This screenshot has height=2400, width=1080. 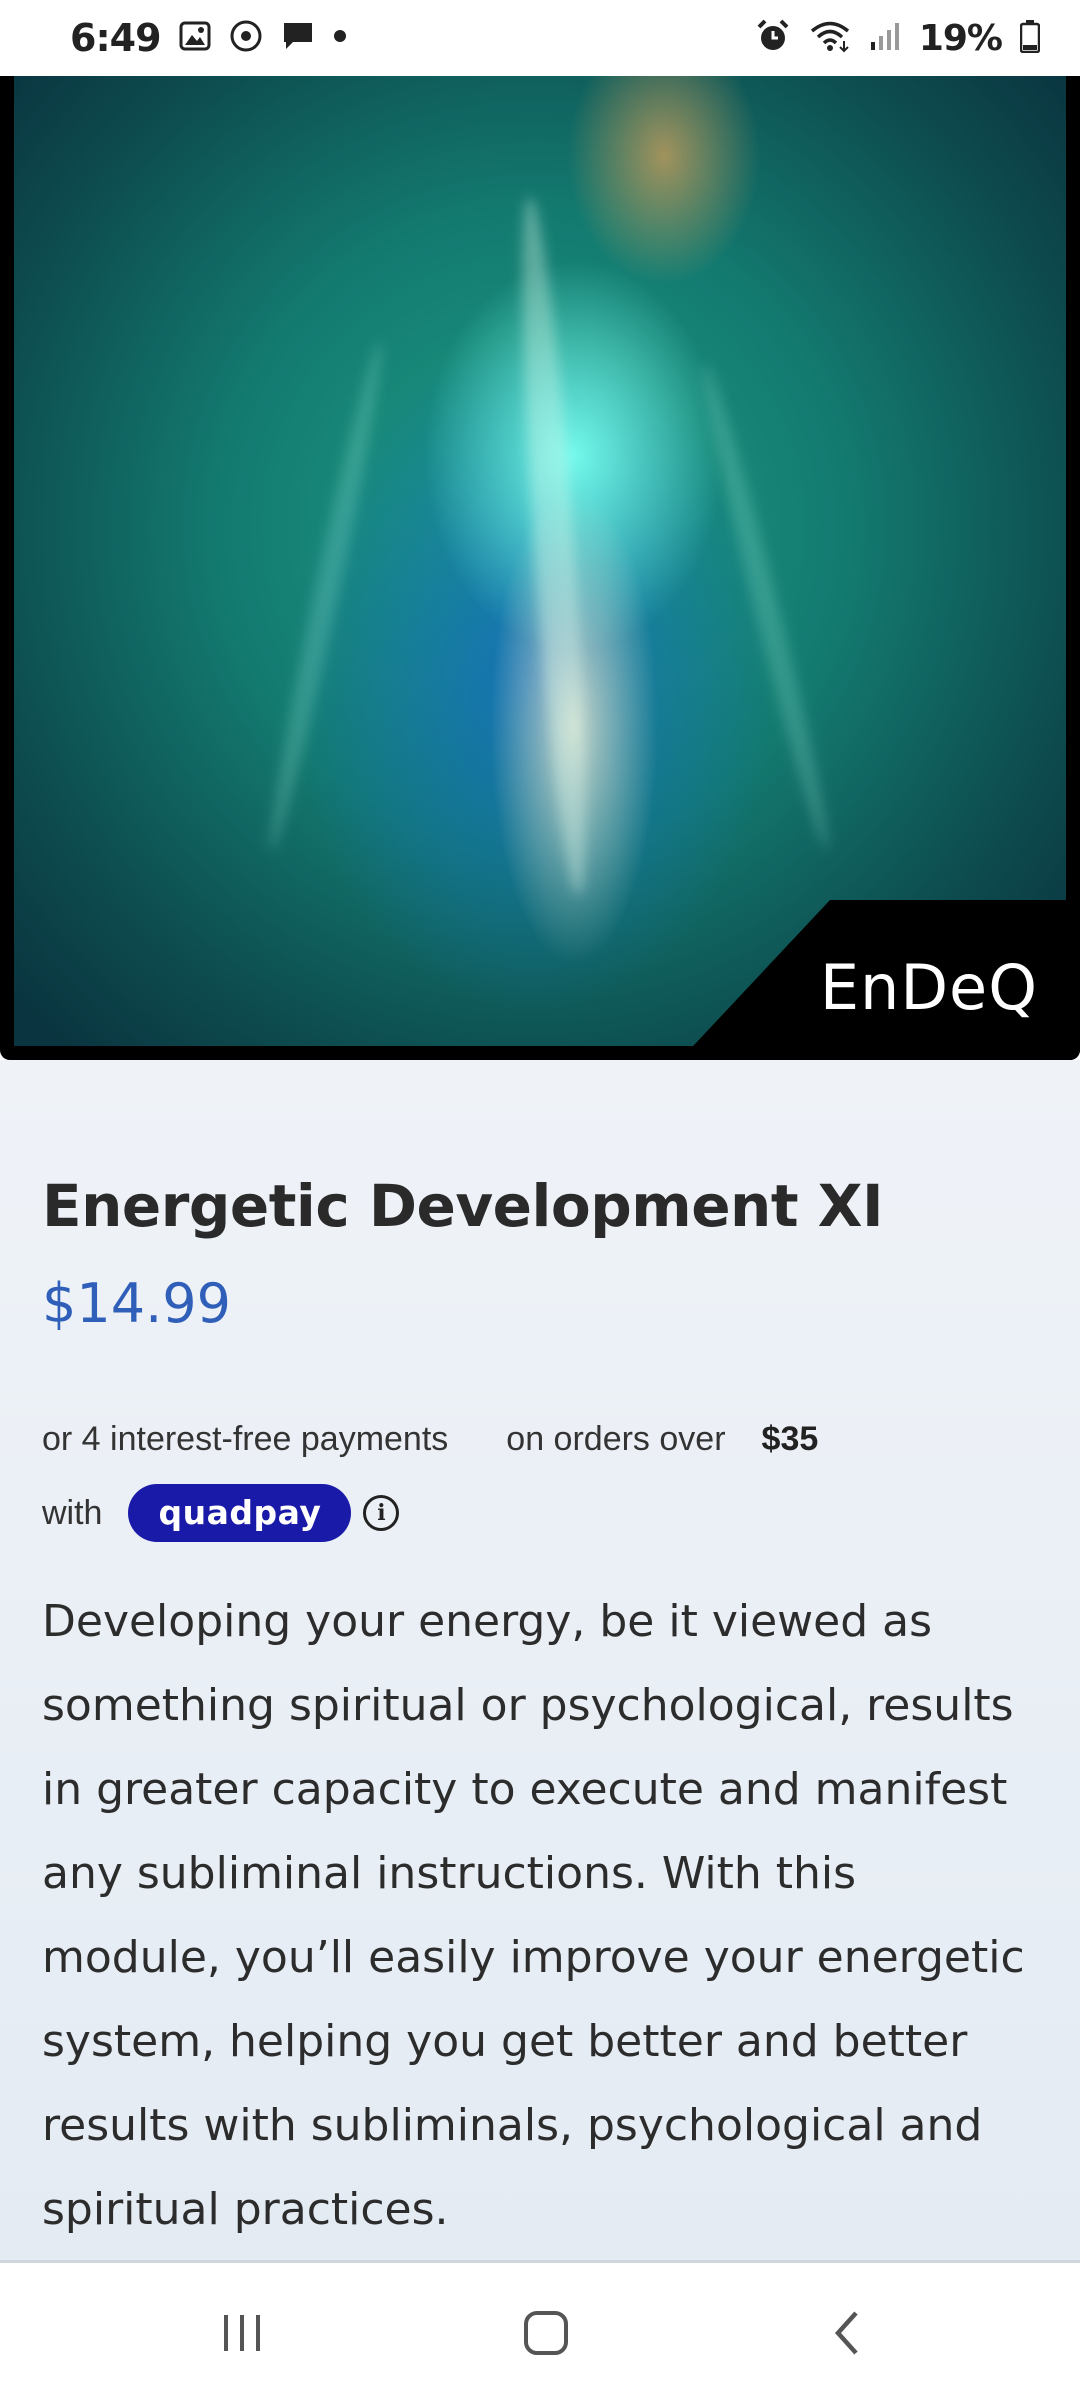 What do you see at coordinates (928, 987) in the screenshot?
I see `brand-logo-text: EnDeQ` at bounding box center [928, 987].